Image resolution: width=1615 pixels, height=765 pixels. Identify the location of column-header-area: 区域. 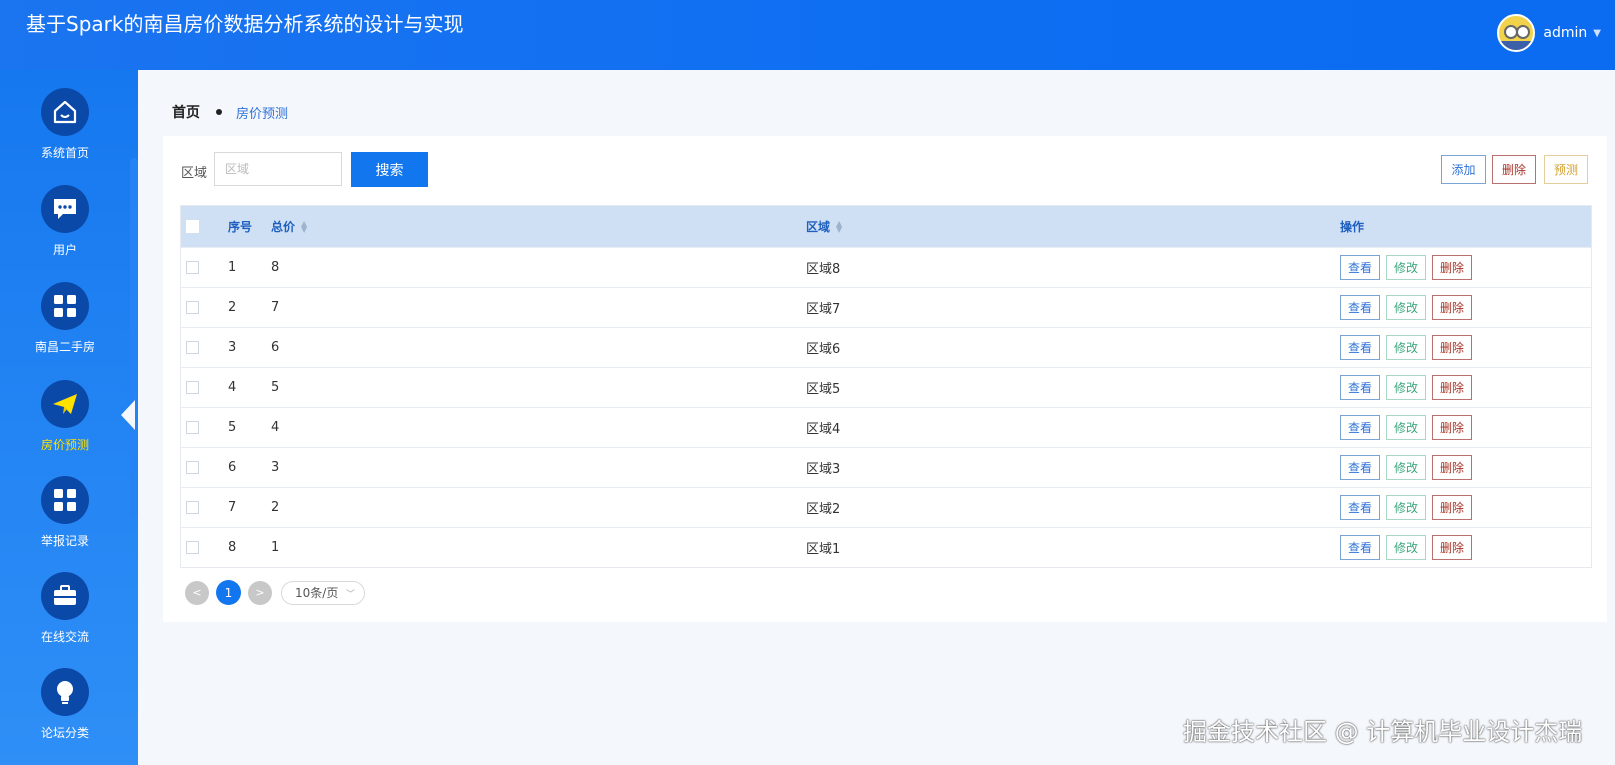
(818, 226).